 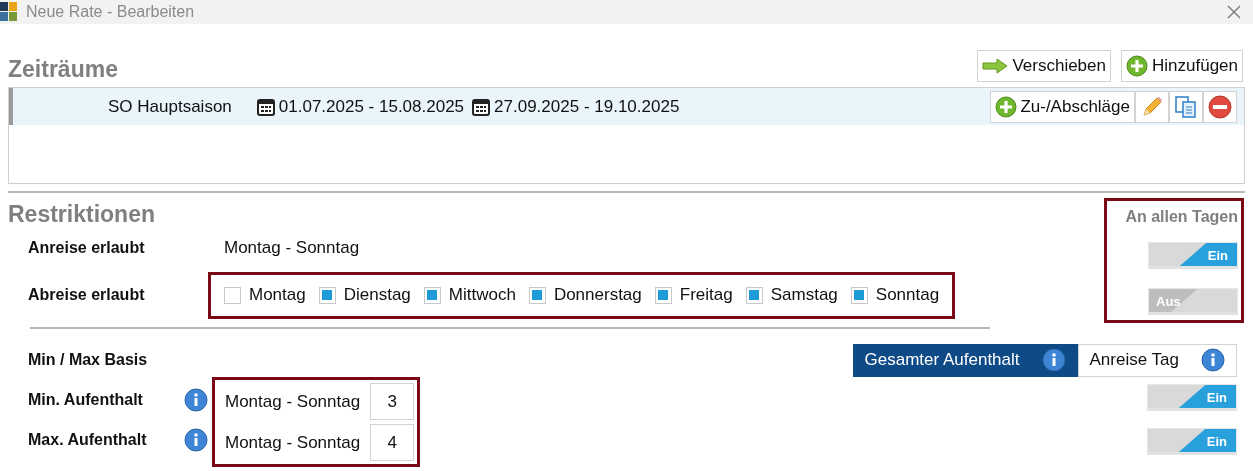 I want to click on segment-tab: Gesamter Aufenthalt, so click(x=965, y=360).